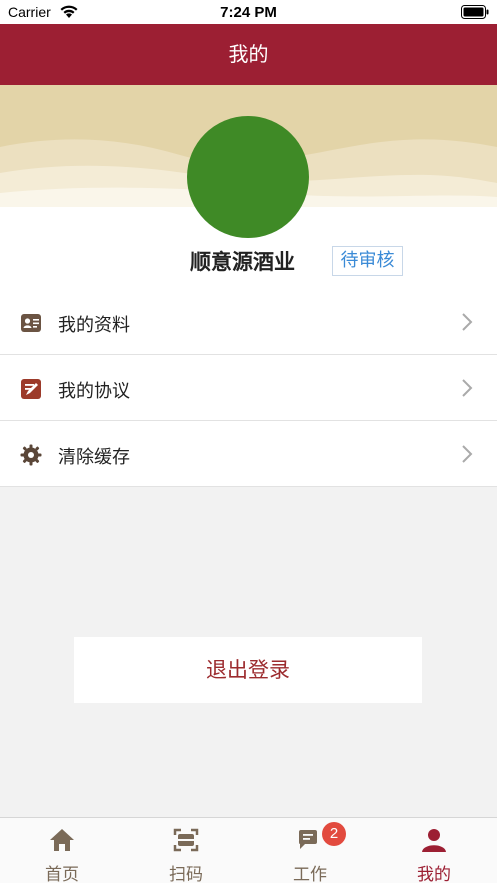 Image resolution: width=497 pixels, height=883 pixels. Describe the element at coordinates (367, 261) in the screenshot. I see `status-badge: 待审核` at that location.